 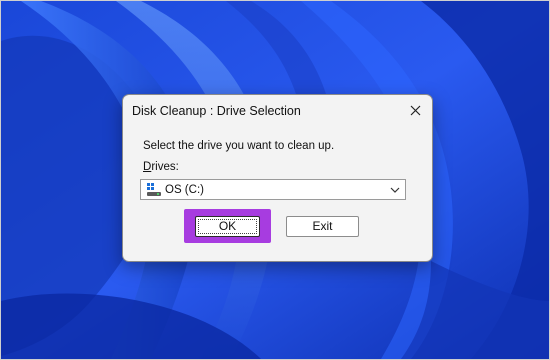 I want to click on chevron-down-icon, so click(x=395, y=190).